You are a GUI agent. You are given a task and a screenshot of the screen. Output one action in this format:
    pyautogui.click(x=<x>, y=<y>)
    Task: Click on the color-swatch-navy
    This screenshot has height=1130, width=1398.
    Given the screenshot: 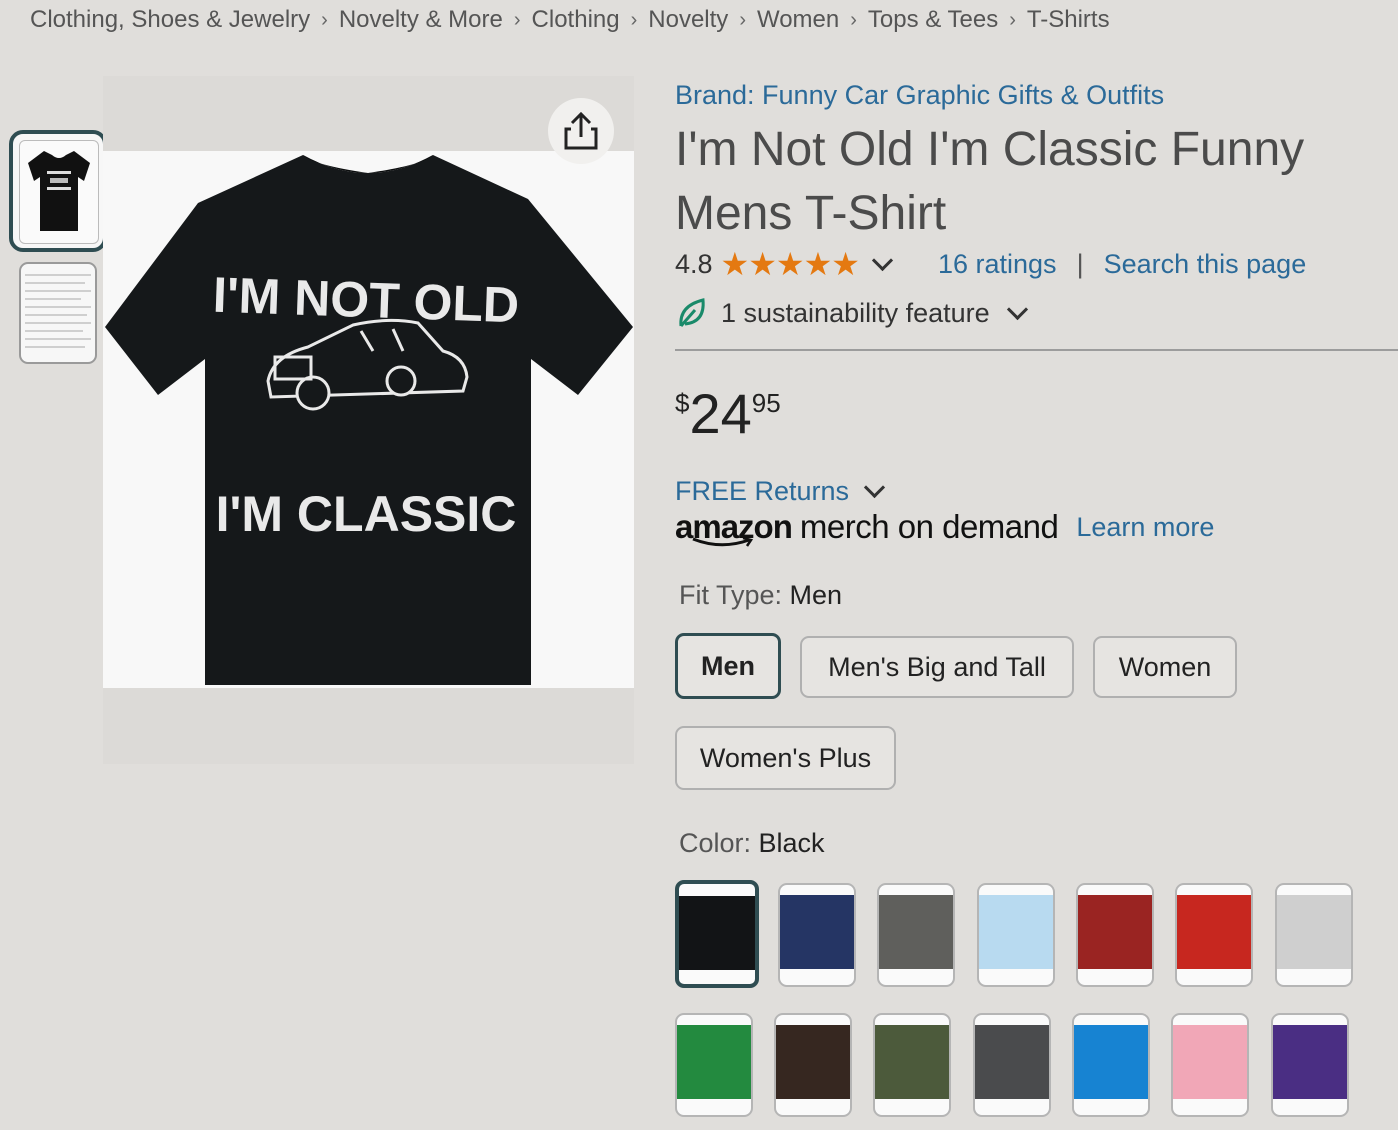 What is the action you would take?
    pyautogui.click(x=817, y=935)
    